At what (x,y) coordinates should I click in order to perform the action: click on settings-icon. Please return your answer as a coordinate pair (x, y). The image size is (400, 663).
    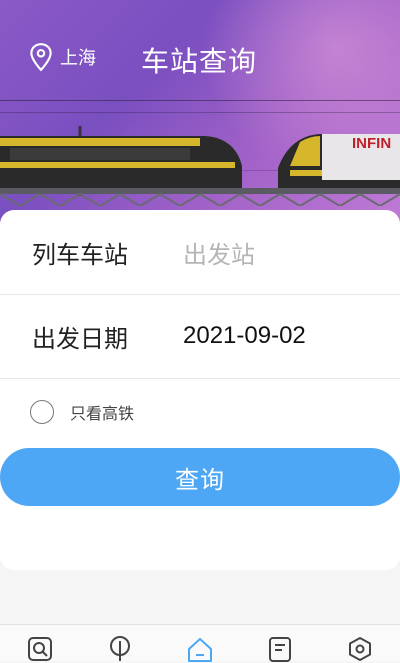
    Looking at the image, I should click on (360, 649).